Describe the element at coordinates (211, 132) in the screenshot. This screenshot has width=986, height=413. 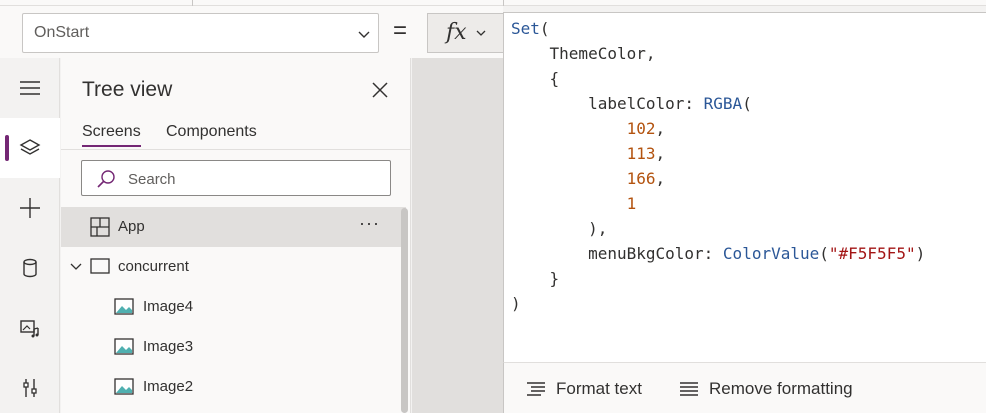
I see `tab-components: Components` at that location.